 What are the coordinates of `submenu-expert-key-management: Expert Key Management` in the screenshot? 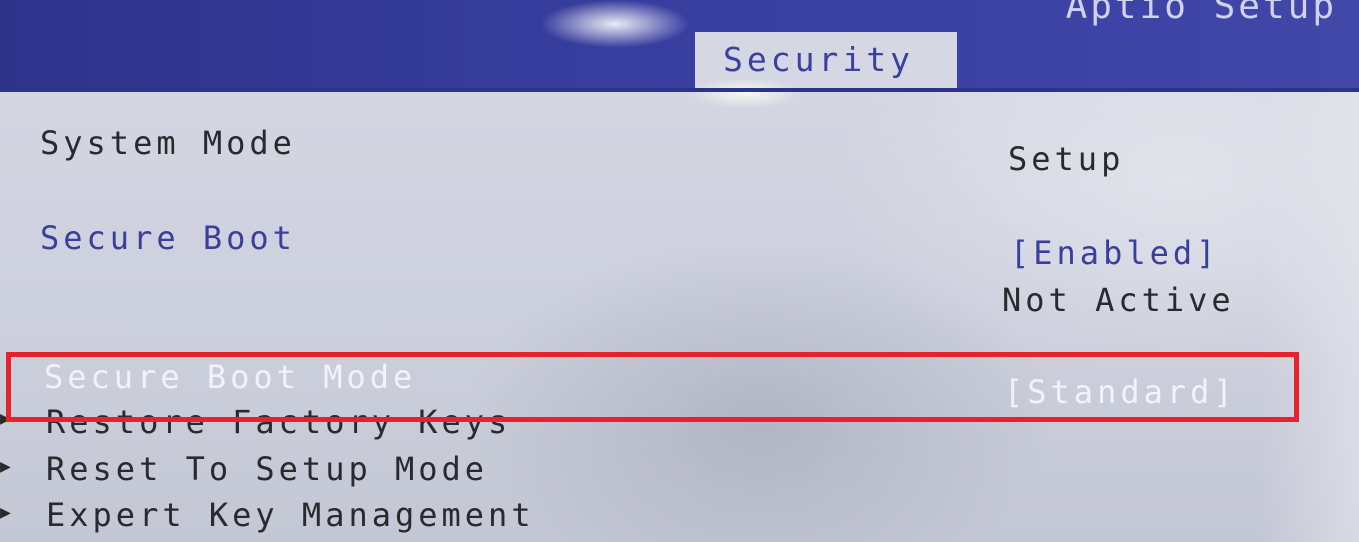 It's located at (290, 515).